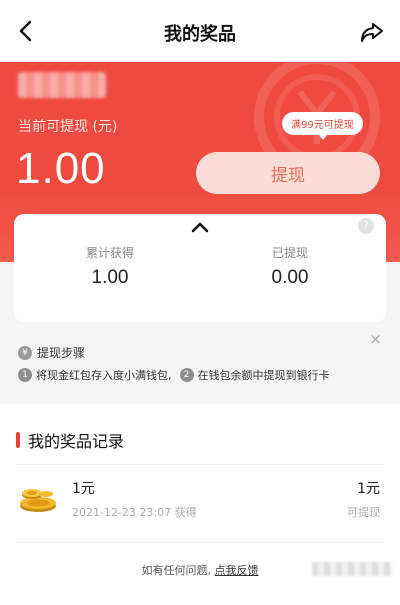  What do you see at coordinates (186, 375) in the screenshot?
I see `step-2-number-icon: 2` at bounding box center [186, 375].